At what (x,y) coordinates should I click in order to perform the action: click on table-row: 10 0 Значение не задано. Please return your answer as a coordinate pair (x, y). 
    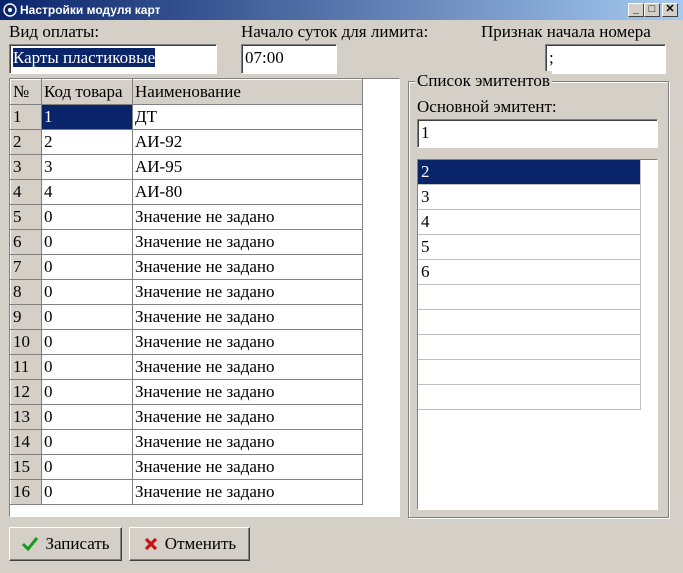
    Looking at the image, I should click on (186, 342).